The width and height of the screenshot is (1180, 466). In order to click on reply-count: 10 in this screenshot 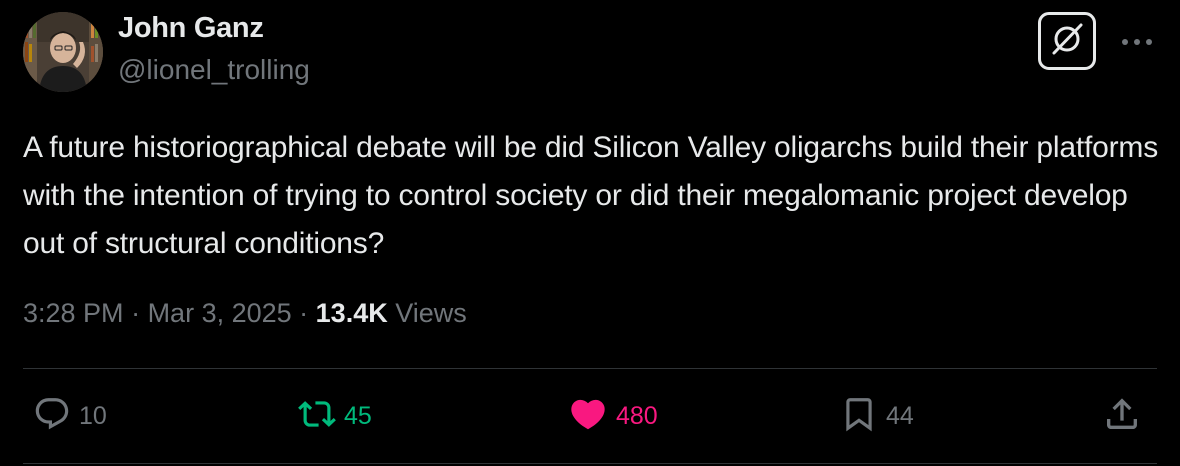, I will do `click(93, 415)`.